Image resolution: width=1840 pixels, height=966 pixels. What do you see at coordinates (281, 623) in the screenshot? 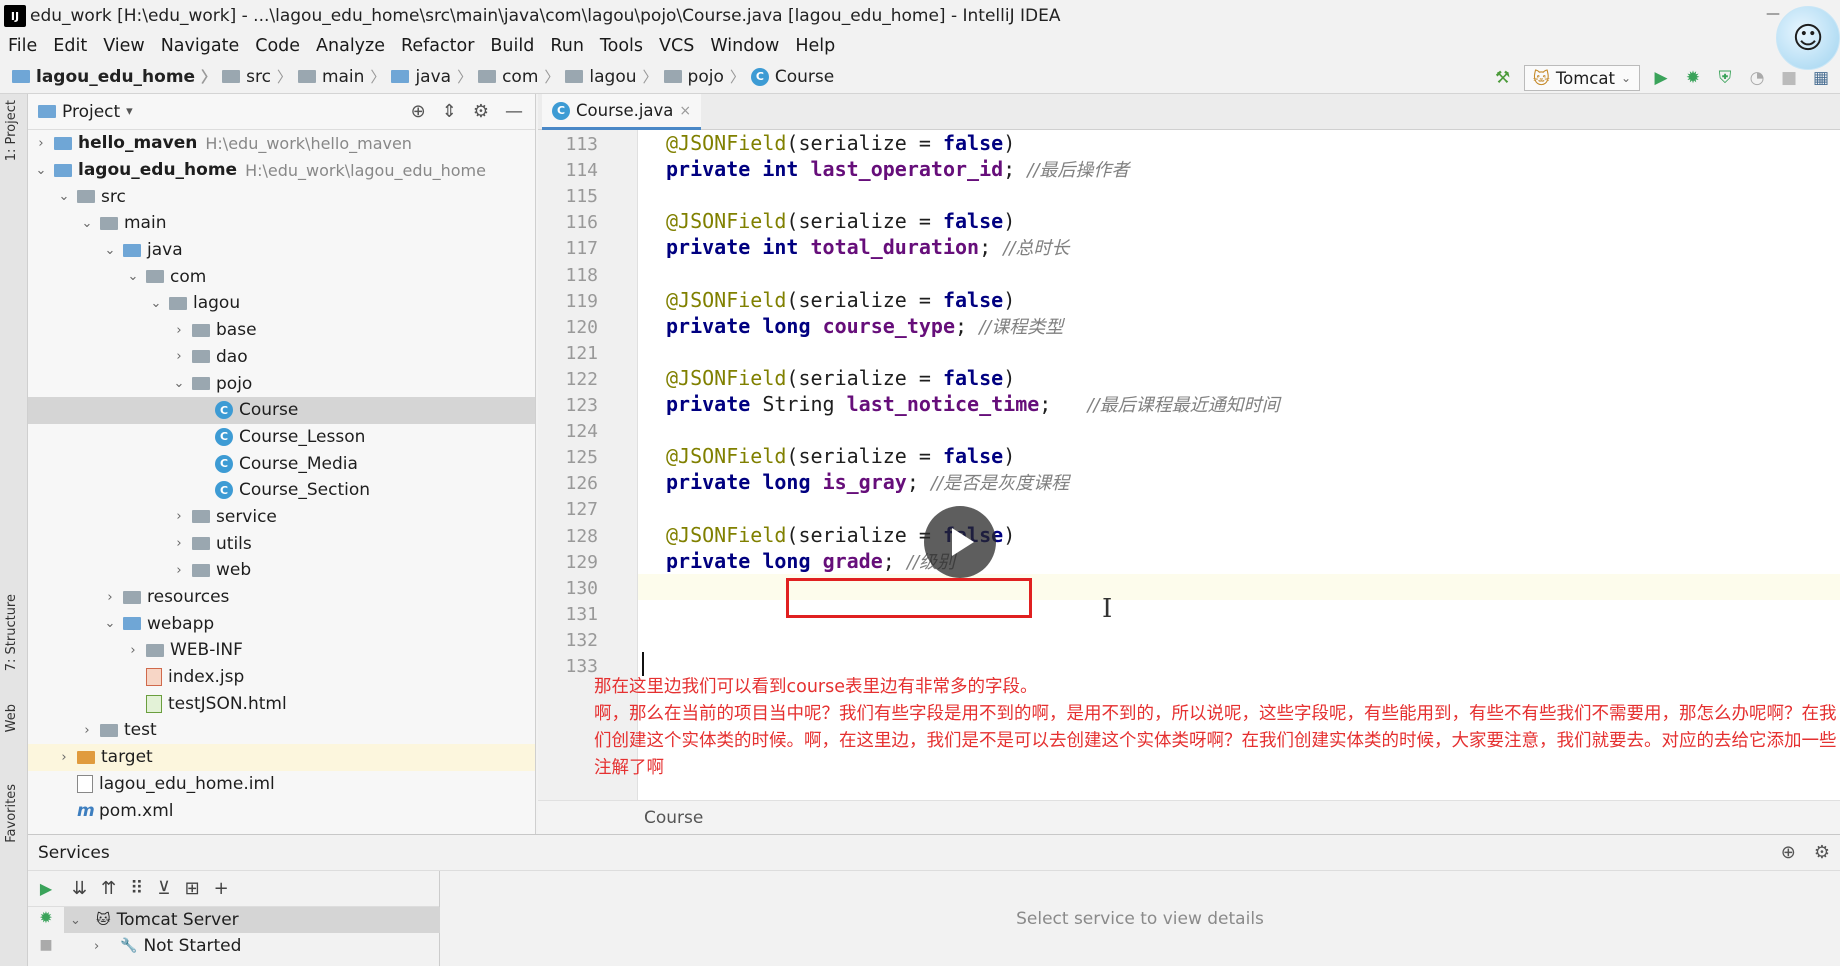
I see `tree-node: ⌄ webapp` at bounding box center [281, 623].